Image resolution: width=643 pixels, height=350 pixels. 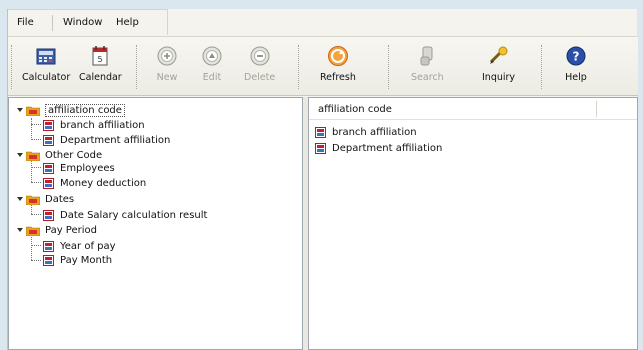 I want to click on edit-icon, so click(x=212, y=56).